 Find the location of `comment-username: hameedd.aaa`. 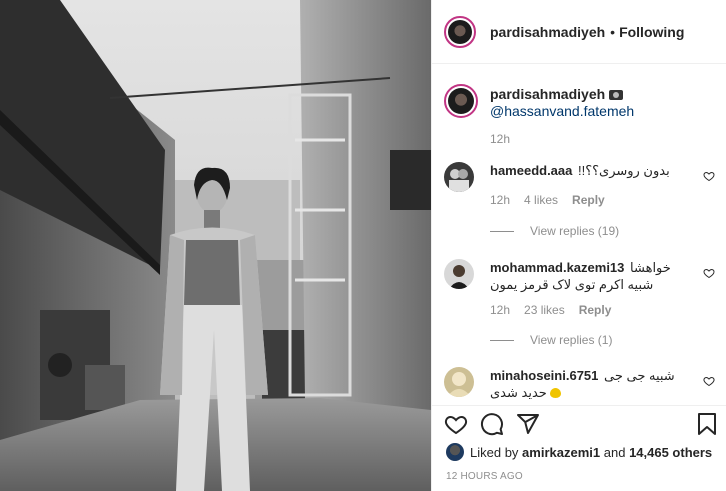

comment-username: hameedd.aaa is located at coordinates (531, 170).